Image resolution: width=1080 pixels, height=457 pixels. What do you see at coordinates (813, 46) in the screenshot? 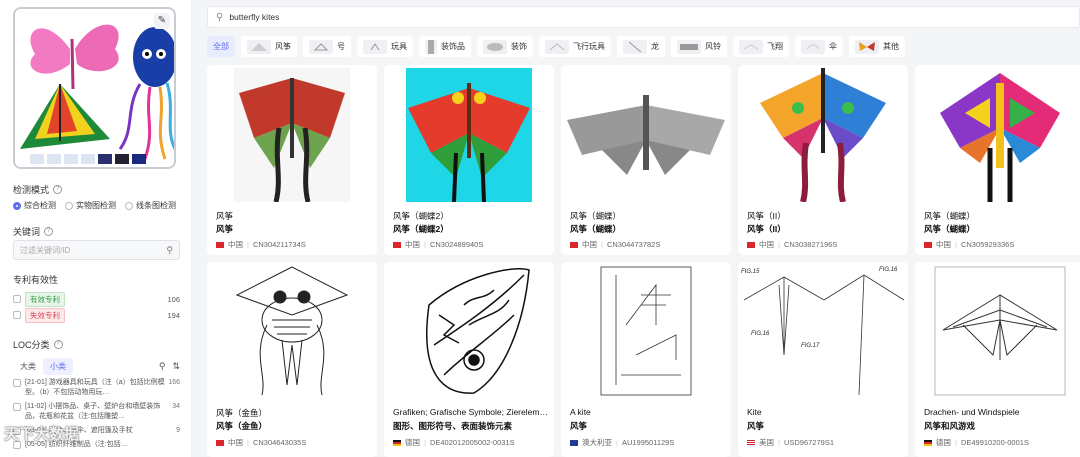
I see `umbrella-thumb-icon` at bounding box center [813, 46].